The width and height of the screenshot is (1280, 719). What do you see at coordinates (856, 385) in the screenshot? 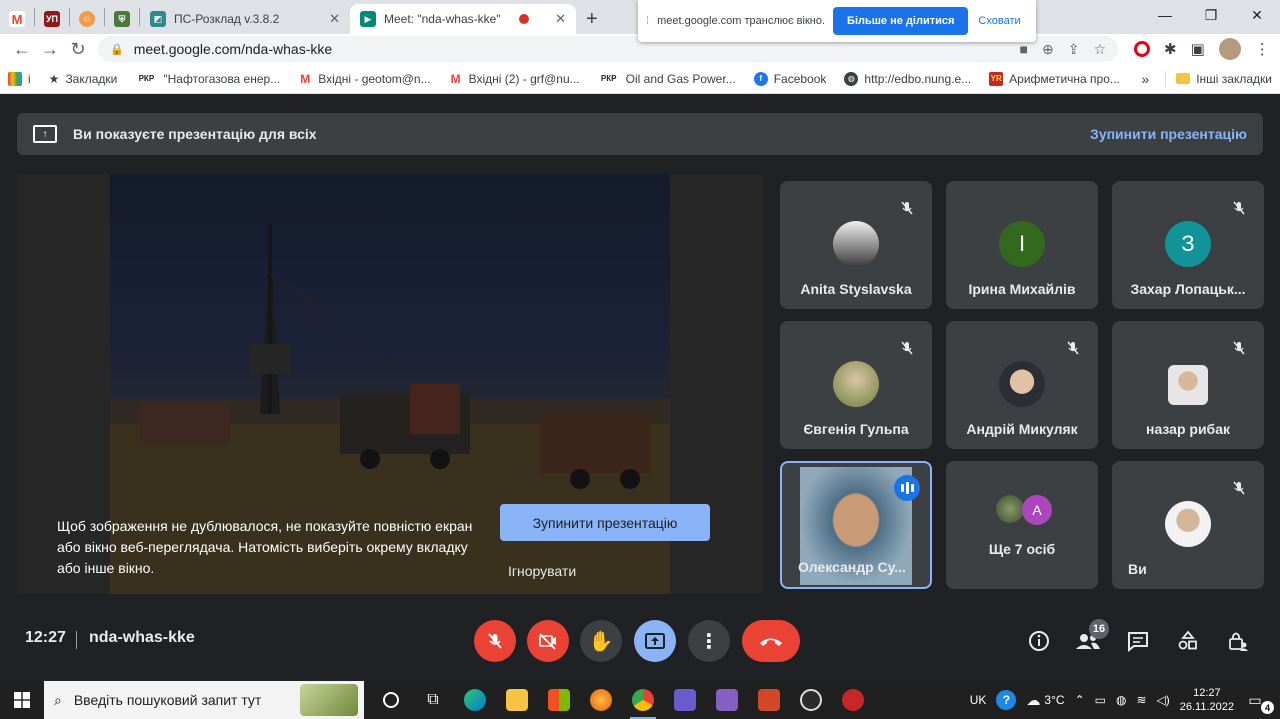
I see `participant-tile: Євгенія Гульпа` at bounding box center [856, 385].